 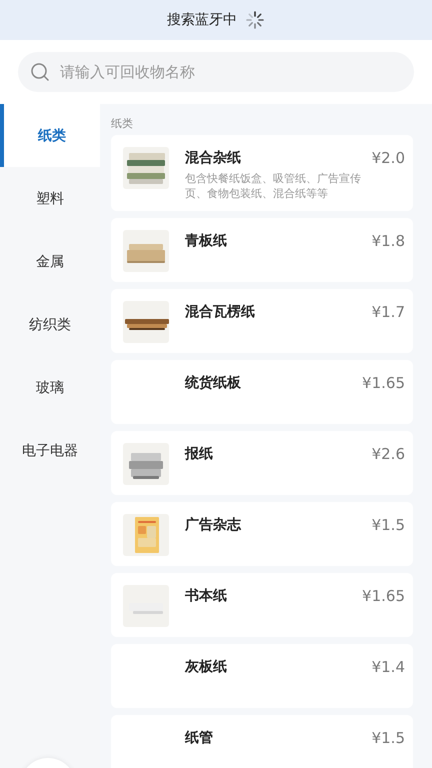 What do you see at coordinates (220, 312) in the screenshot?
I see `item-name: 混合瓦楞纸` at bounding box center [220, 312].